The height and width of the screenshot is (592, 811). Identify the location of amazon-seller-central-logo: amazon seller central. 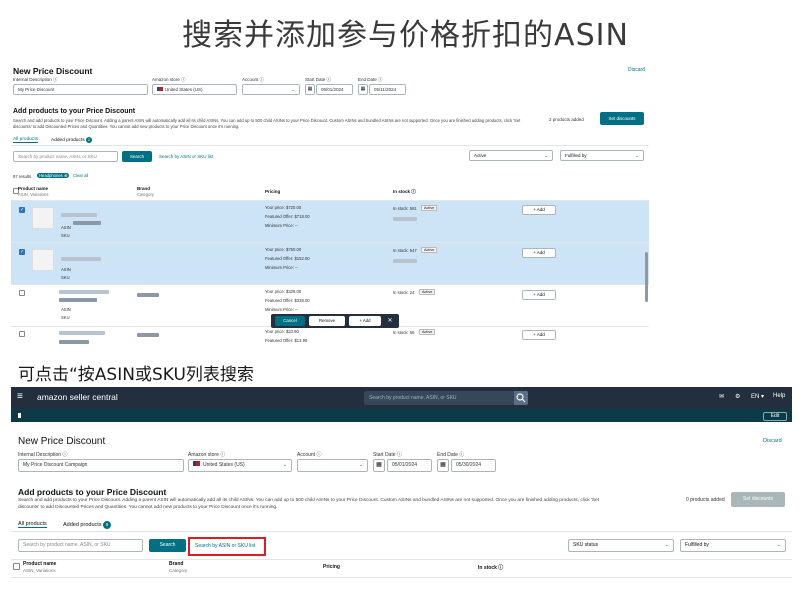
(77, 397).